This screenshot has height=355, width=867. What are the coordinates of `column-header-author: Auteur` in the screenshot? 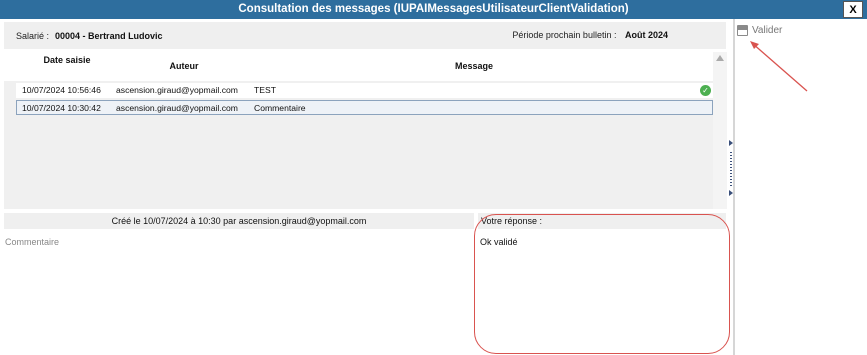 It's located at (184, 66).